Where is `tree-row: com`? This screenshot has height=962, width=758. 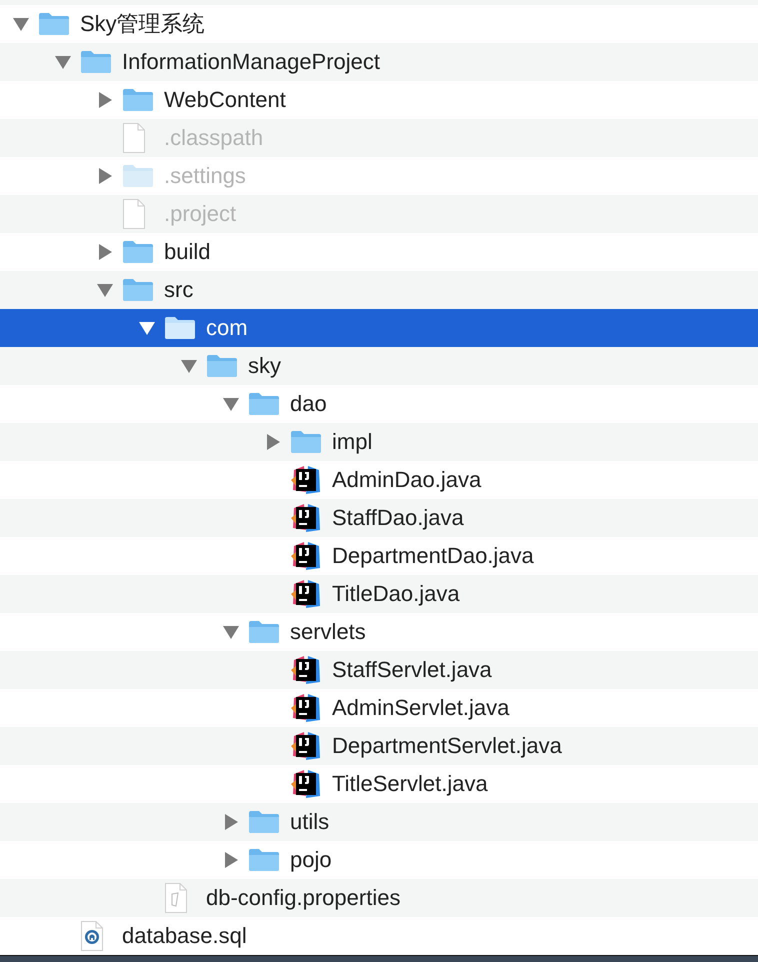
tree-row: com is located at coordinates (379, 328).